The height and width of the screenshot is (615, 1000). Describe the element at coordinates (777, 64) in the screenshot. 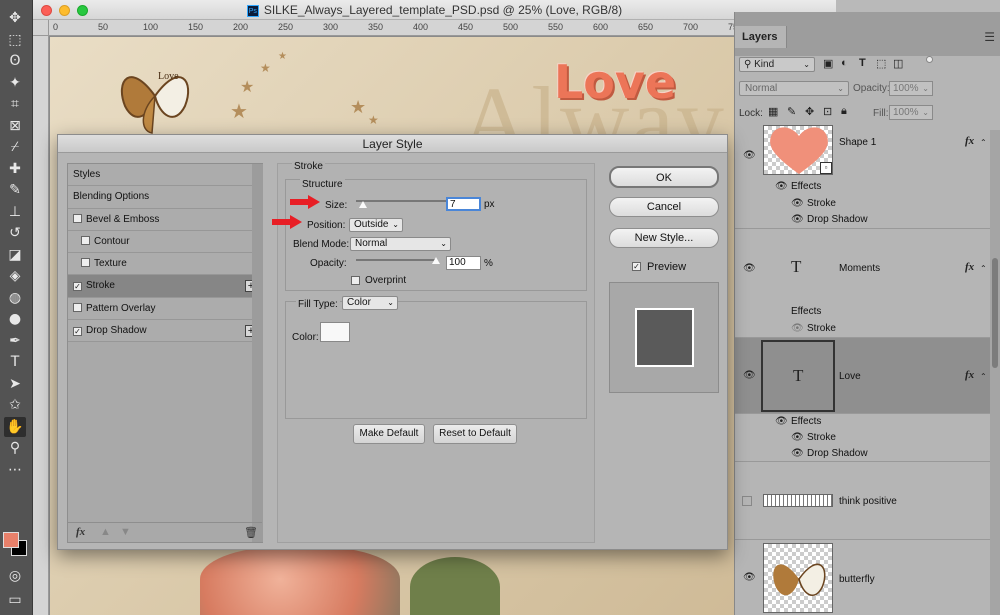

I see `layer-filter-select: ⚲ Kind ⌄` at that location.